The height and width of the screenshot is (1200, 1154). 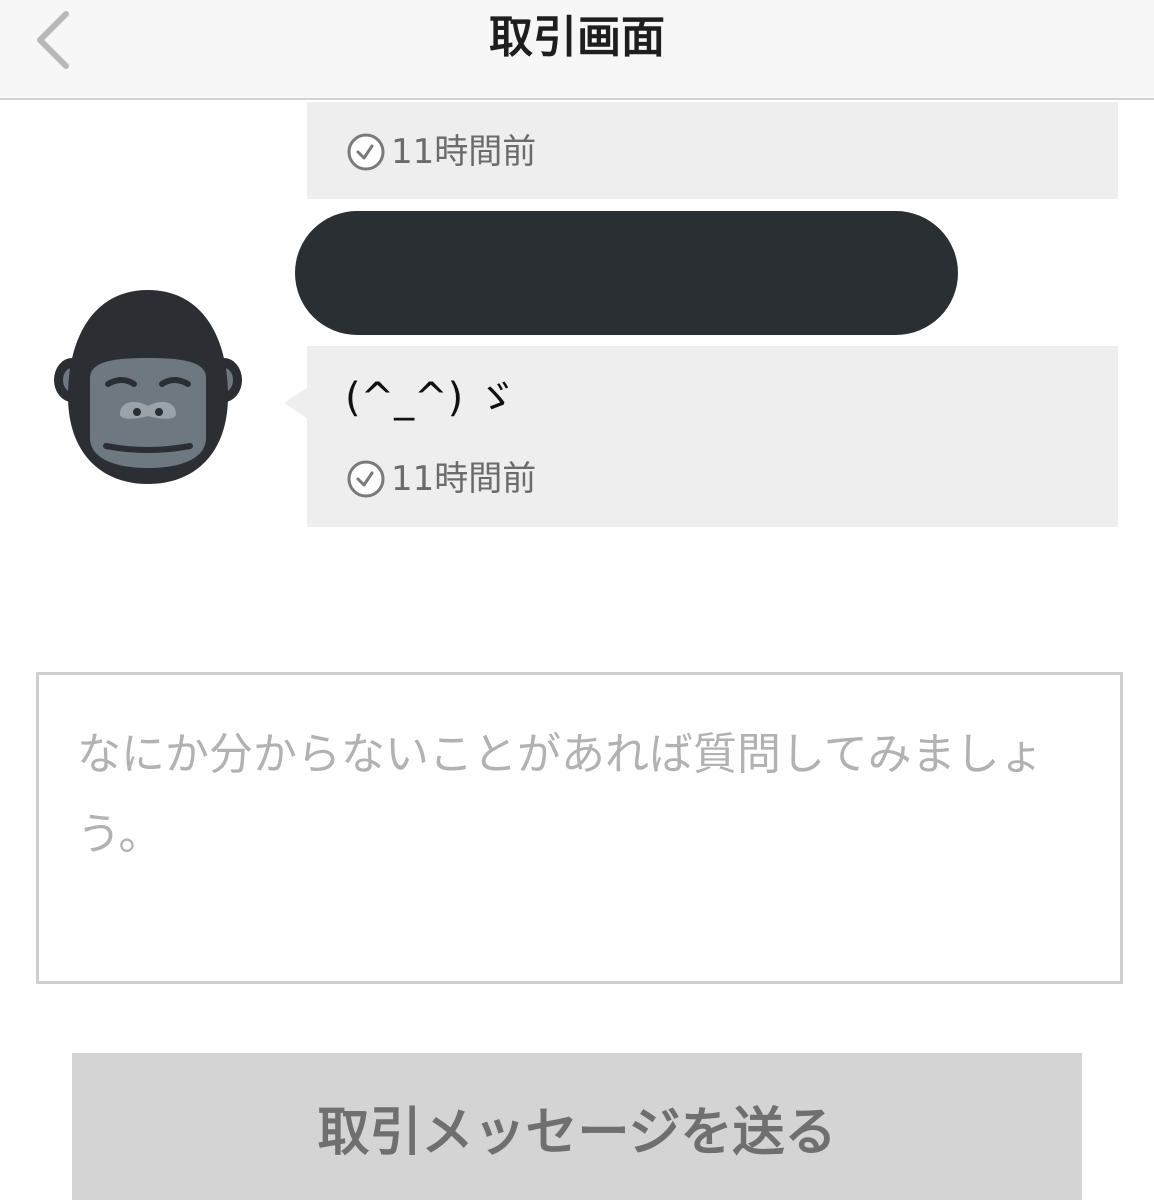 What do you see at coordinates (577, 37) in the screenshot?
I see `page-title: 取引画面` at bounding box center [577, 37].